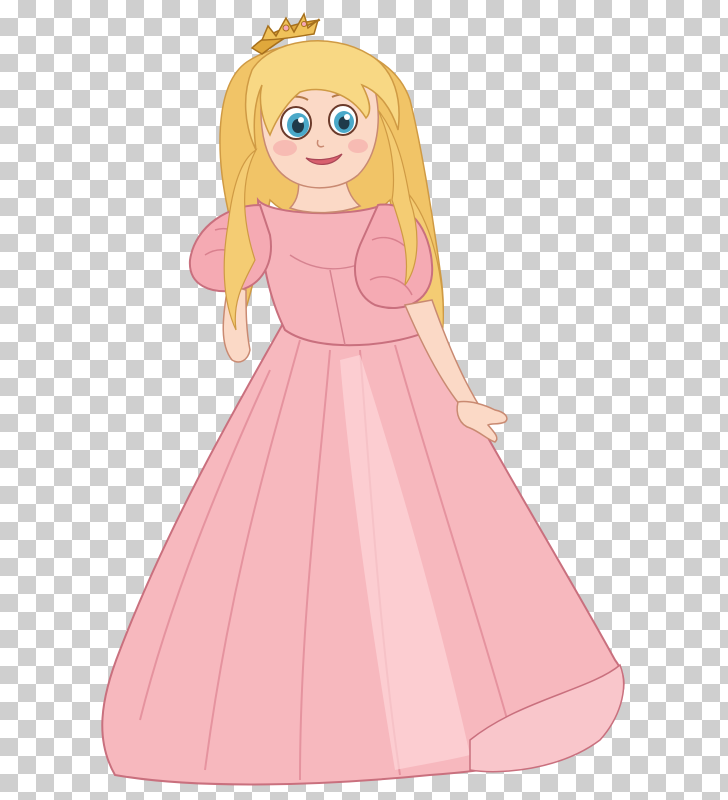 The height and width of the screenshot is (800, 728). What do you see at coordinates (358, 146) in the screenshot?
I see `right-cheek` at bounding box center [358, 146].